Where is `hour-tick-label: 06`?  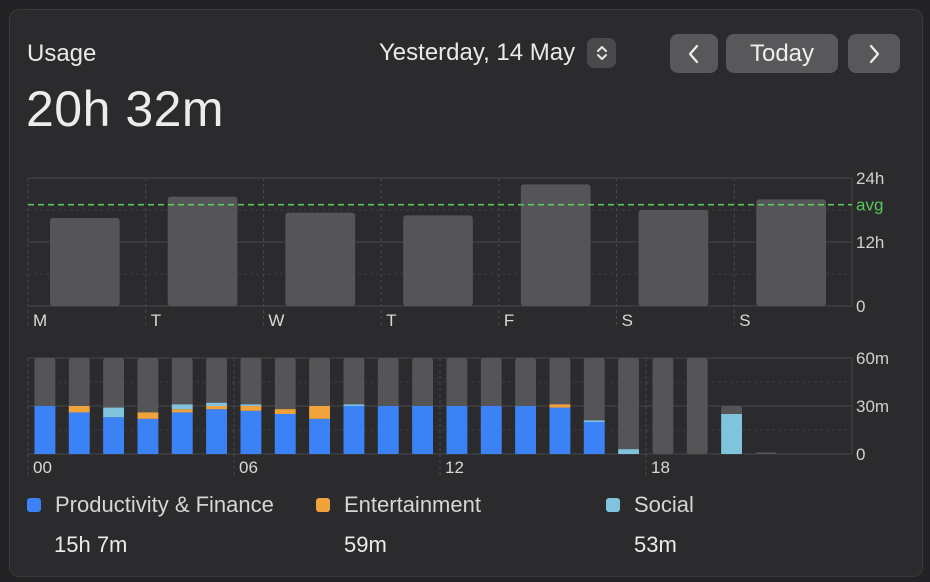
hour-tick-label: 06 is located at coordinates (248, 467).